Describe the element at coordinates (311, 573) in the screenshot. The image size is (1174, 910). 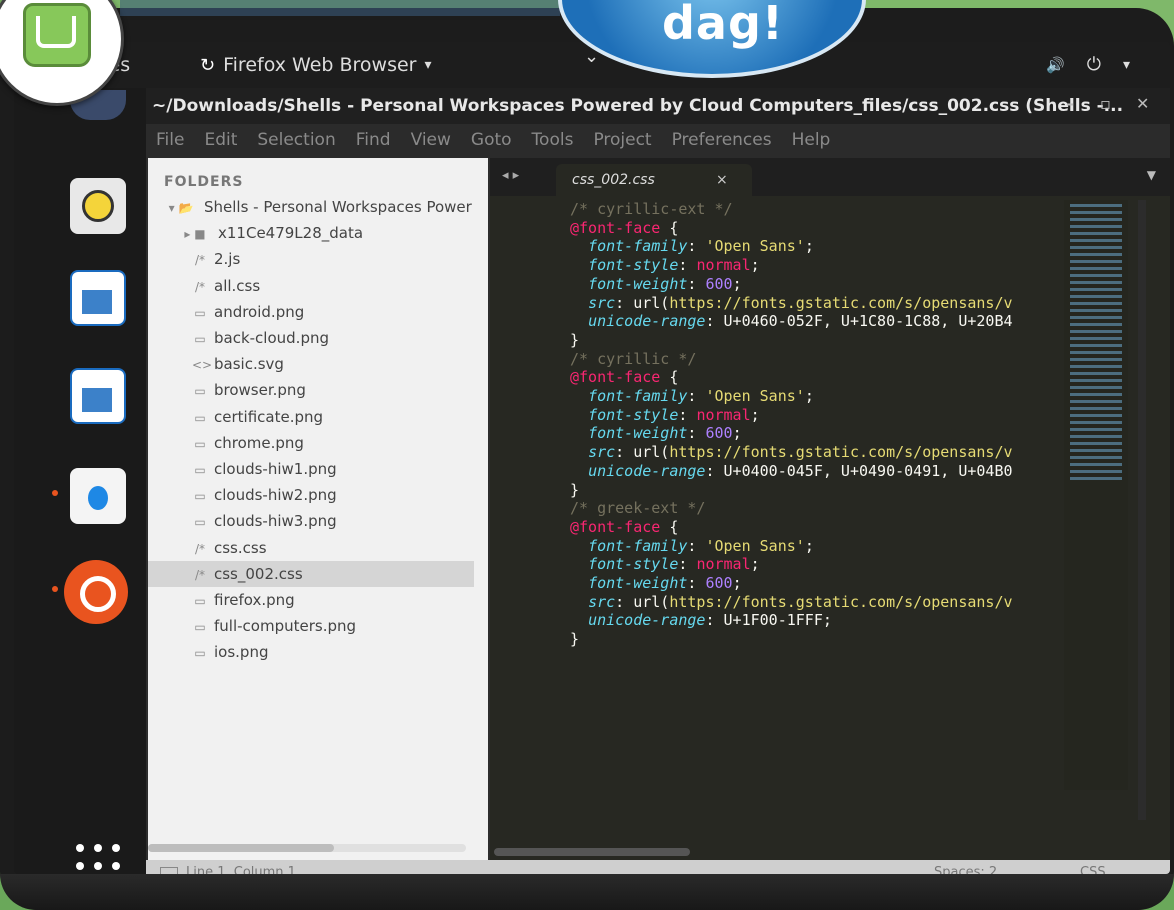
I see `tree-item: /* css_002.css` at that location.